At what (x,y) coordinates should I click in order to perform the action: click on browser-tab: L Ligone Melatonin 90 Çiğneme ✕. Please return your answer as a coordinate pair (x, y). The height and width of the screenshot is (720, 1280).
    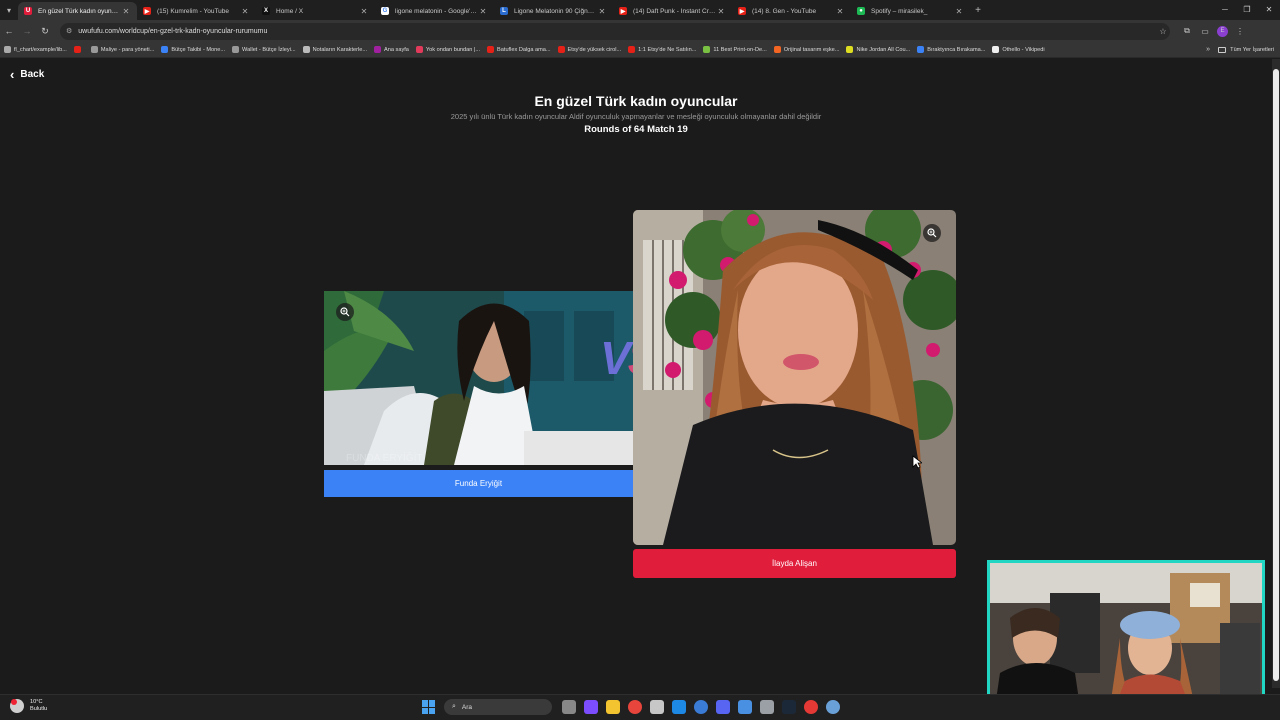
    Looking at the image, I should click on (553, 11).